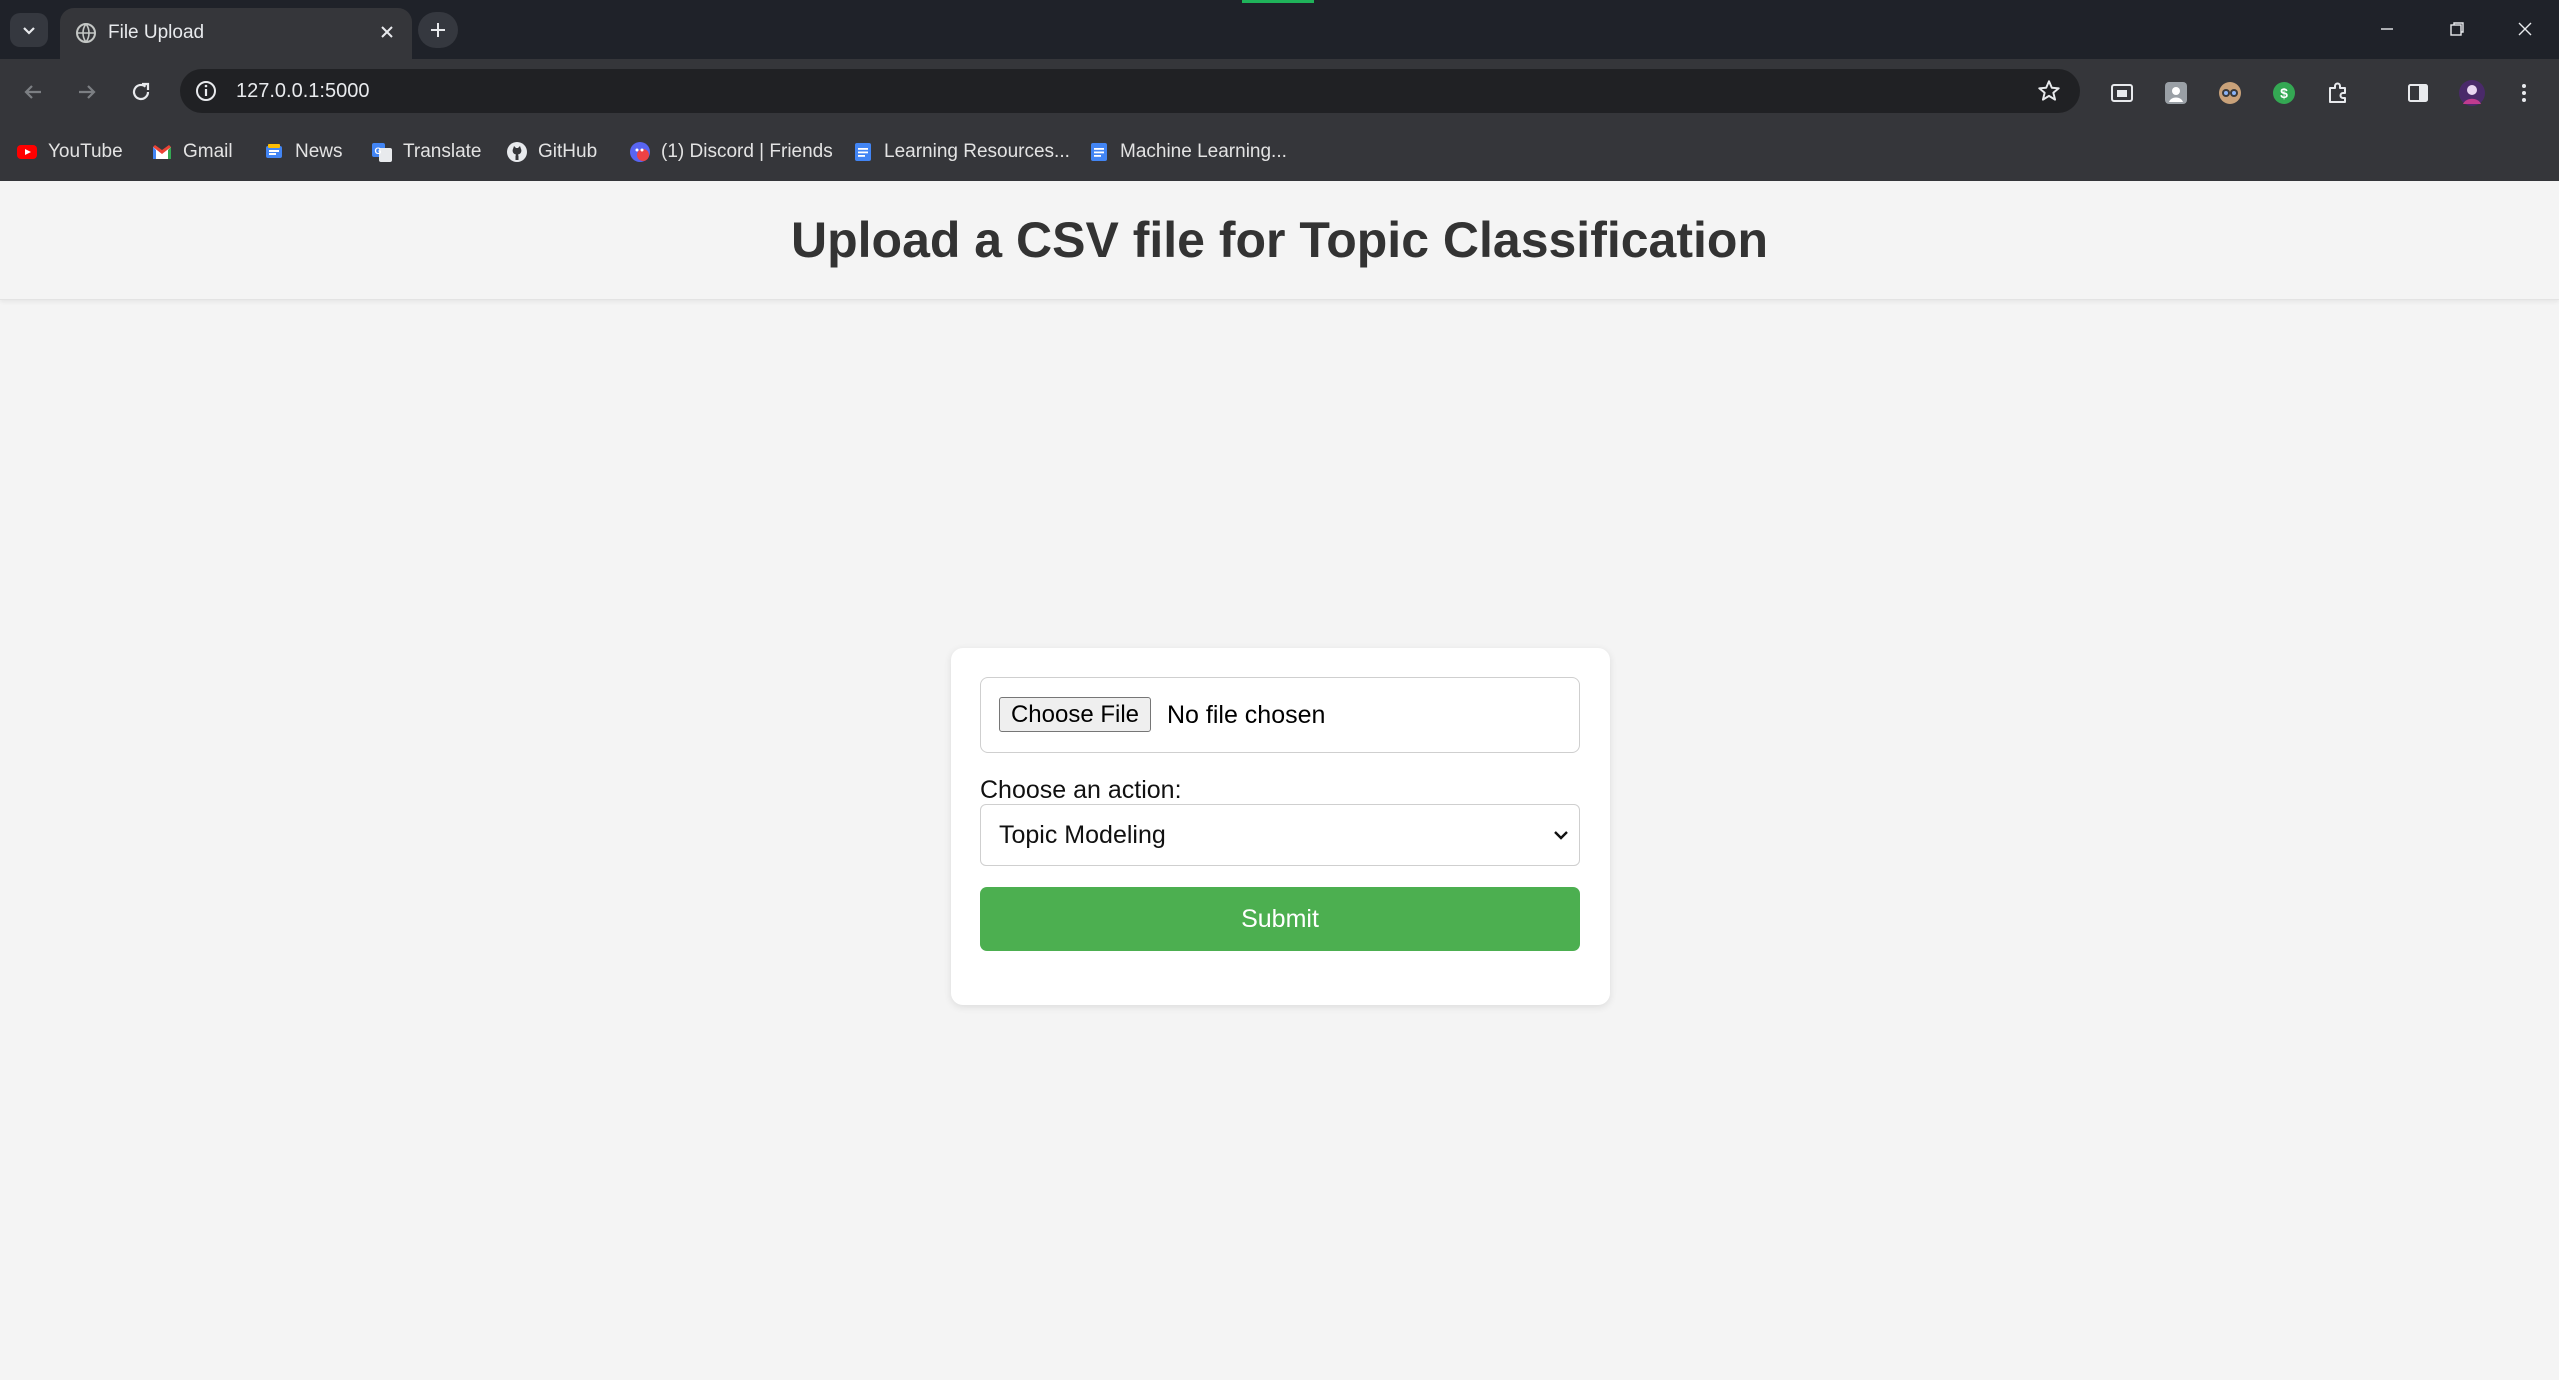  Describe the element at coordinates (2049, 91) in the screenshot. I see `bookmark-star-icon` at that location.